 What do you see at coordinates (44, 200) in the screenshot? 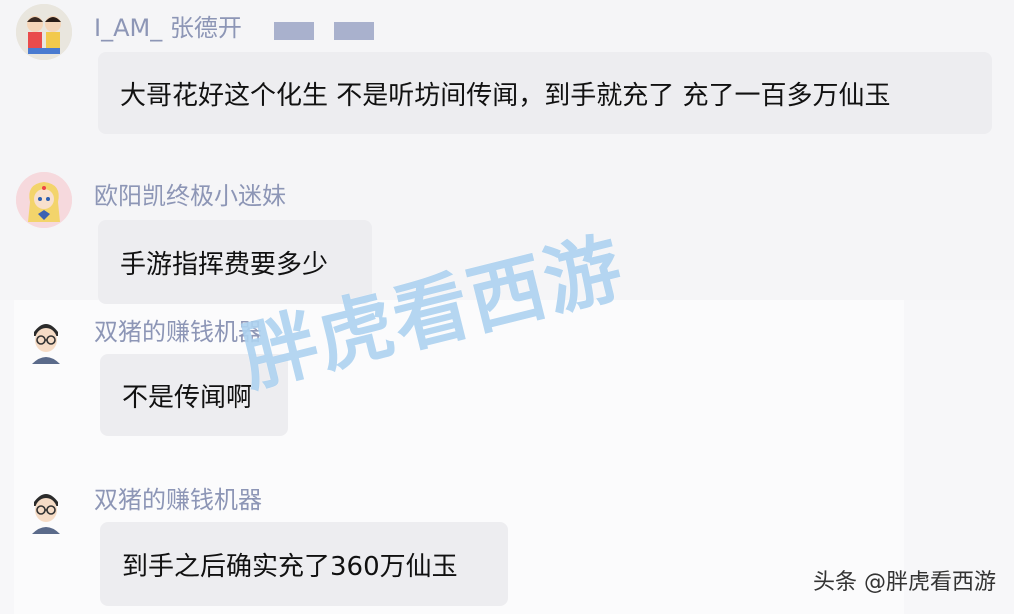
I see `sailor-girl-avatar-icon` at bounding box center [44, 200].